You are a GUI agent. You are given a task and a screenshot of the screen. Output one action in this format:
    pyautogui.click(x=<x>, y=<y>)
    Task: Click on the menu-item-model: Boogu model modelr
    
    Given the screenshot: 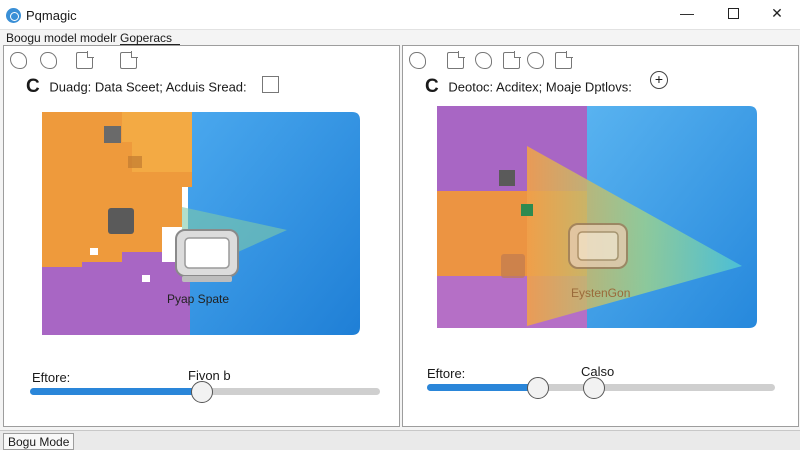 What is the action you would take?
    pyautogui.click(x=61, y=38)
    